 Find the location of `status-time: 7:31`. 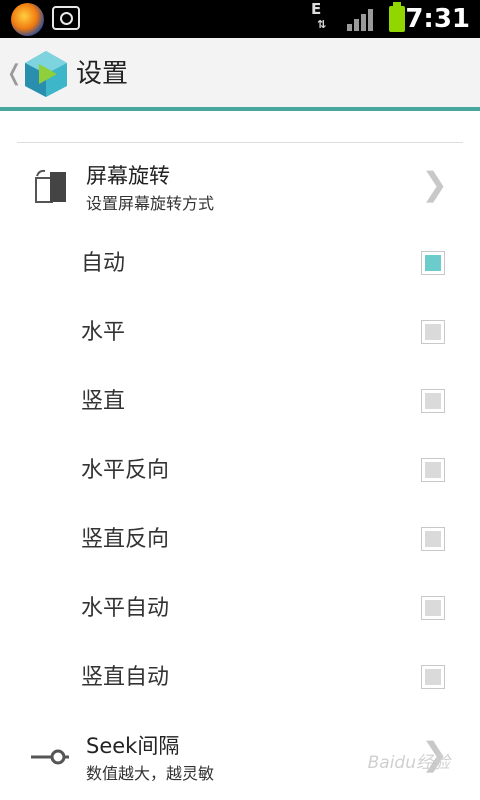

status-time: 7:31 is located at coordinates (437, 19).